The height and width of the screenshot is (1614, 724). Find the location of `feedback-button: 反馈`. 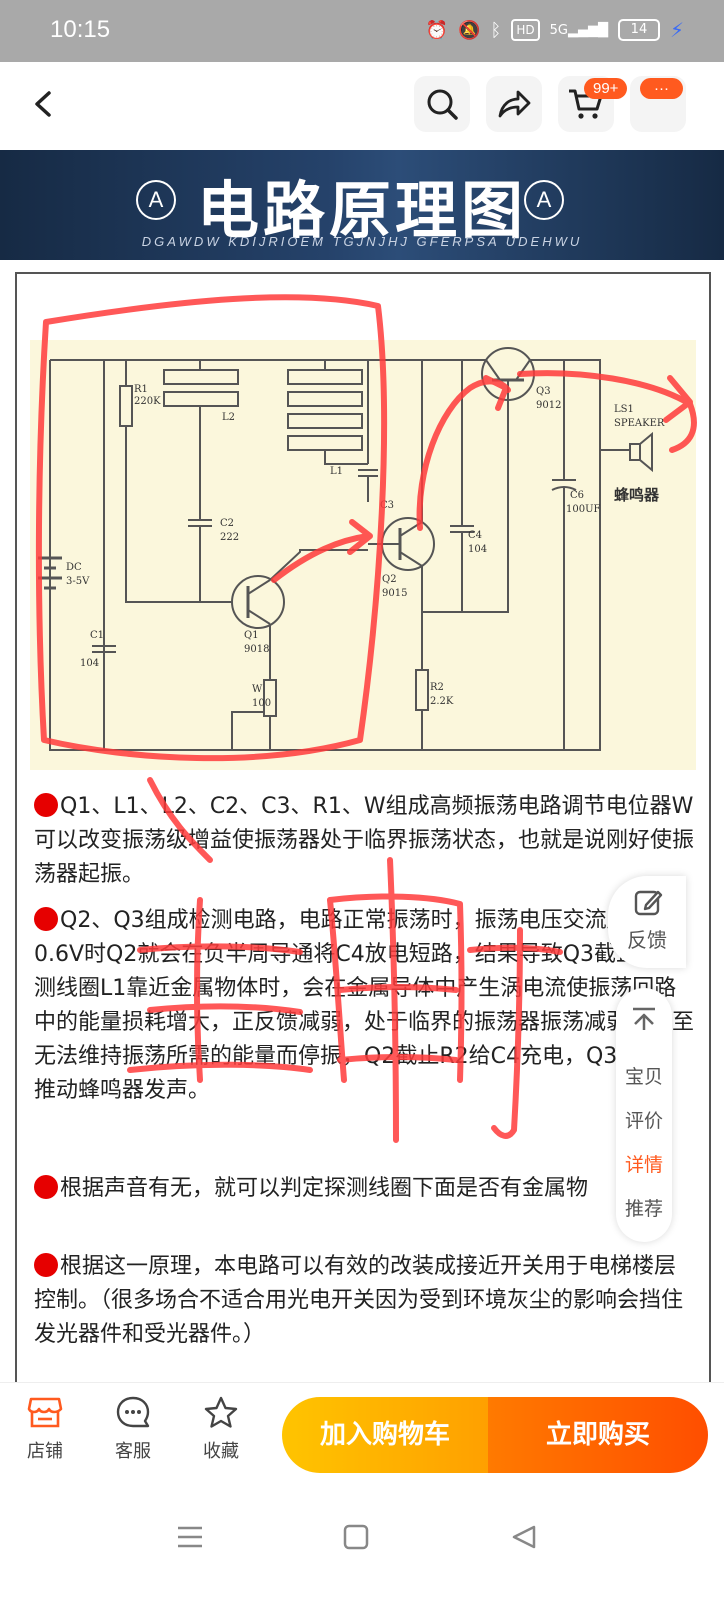

feedback-button: 反馈 is located at coordinates (647, 922).